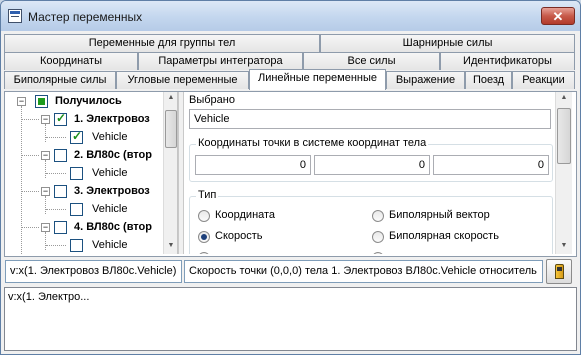  What do you see at coordinates (71, 61) in the screenshot?
I see `tab-coordinates: Координаты` at bounding box center [71, 61].